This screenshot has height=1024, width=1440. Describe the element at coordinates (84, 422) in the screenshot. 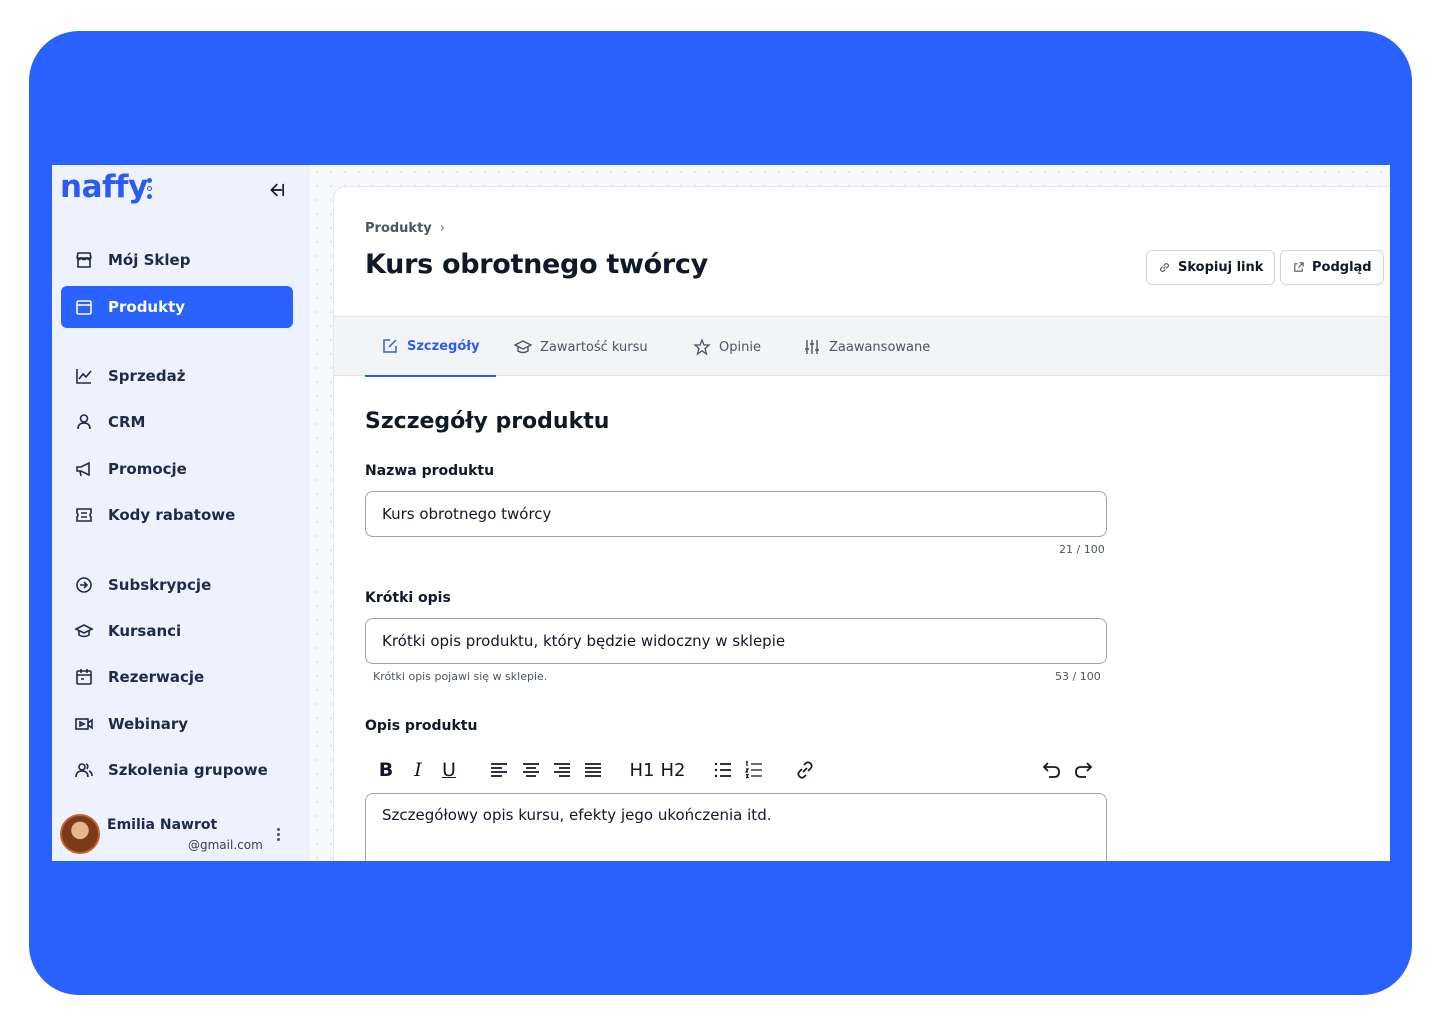

I see `user-icon` at that location.